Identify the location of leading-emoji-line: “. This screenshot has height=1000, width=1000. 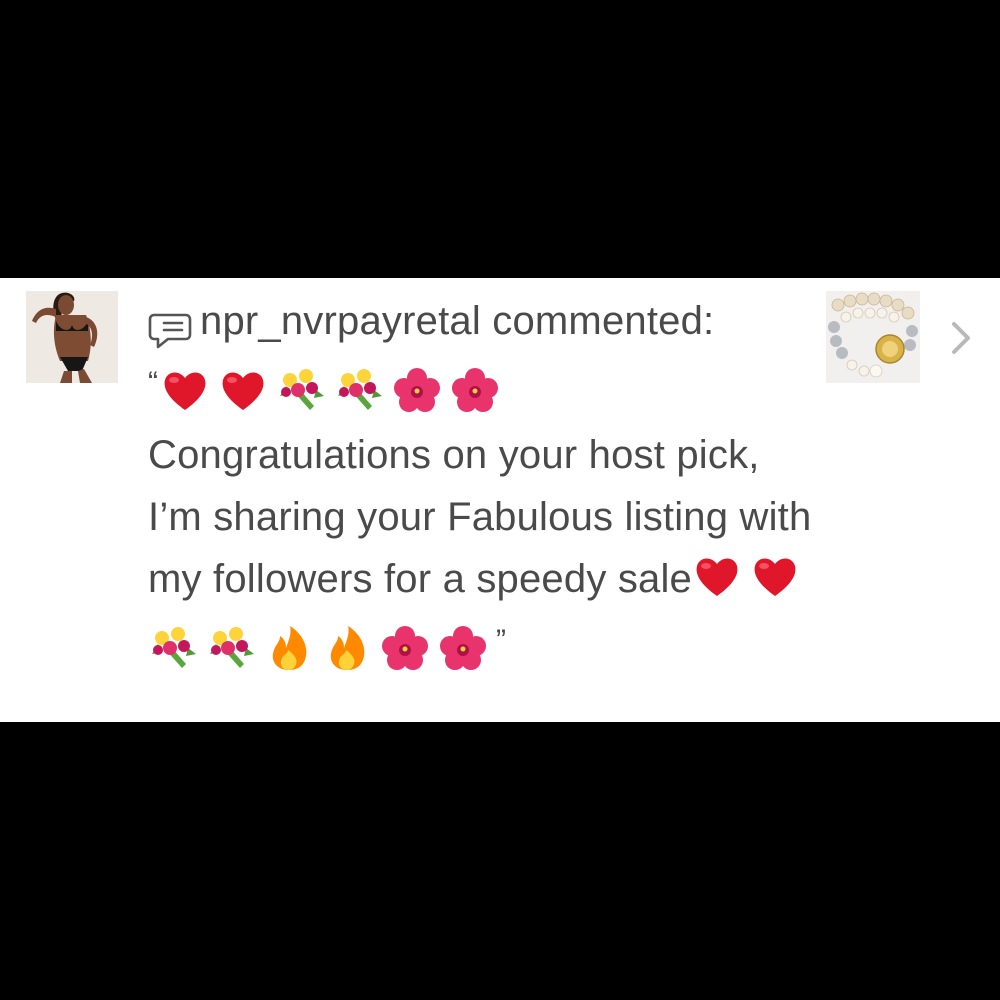
(483, 388).